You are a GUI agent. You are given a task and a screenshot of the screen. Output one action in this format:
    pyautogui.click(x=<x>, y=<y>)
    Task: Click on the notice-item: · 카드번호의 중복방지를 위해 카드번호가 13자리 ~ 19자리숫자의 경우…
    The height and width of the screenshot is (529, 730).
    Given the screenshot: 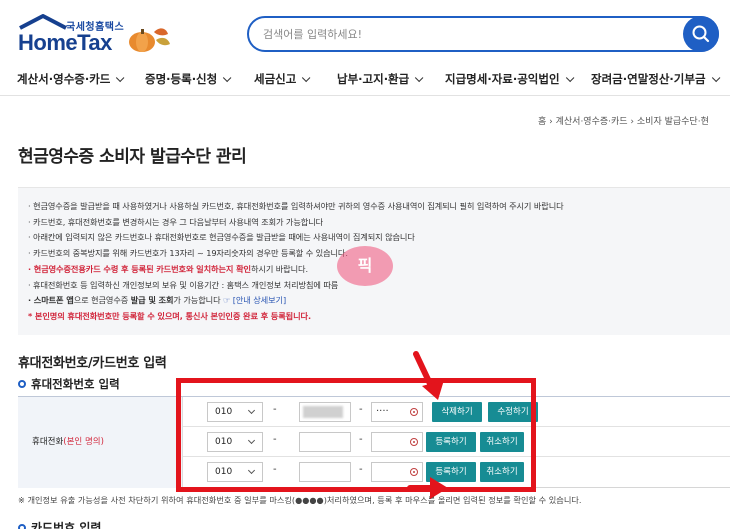 What is the action you would take?
    pyautogui.click(x=188, y=253)
    